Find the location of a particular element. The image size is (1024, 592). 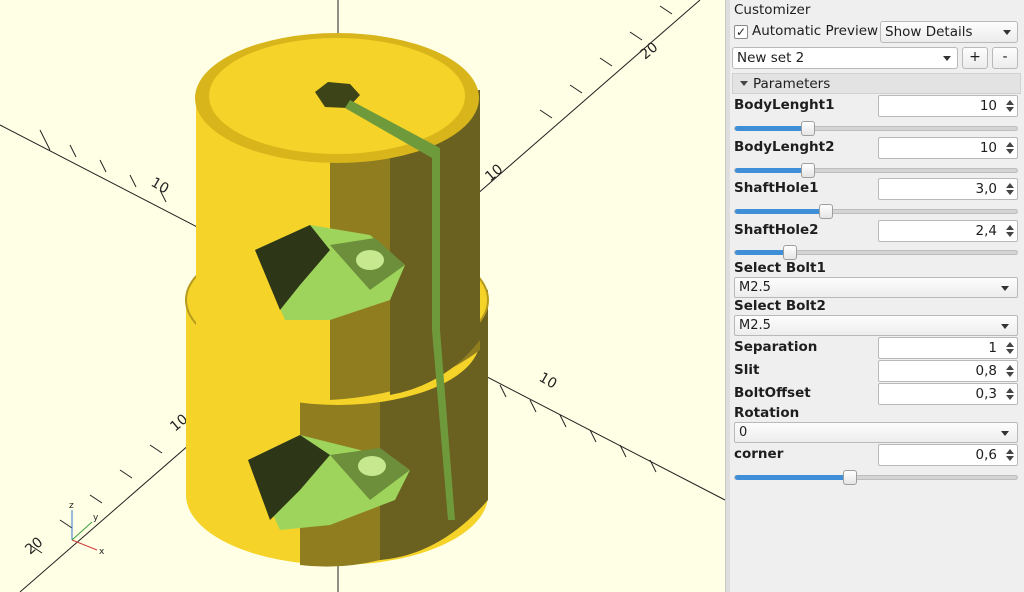

separation-spinbox: 1 is located at coordinates (948, 348).